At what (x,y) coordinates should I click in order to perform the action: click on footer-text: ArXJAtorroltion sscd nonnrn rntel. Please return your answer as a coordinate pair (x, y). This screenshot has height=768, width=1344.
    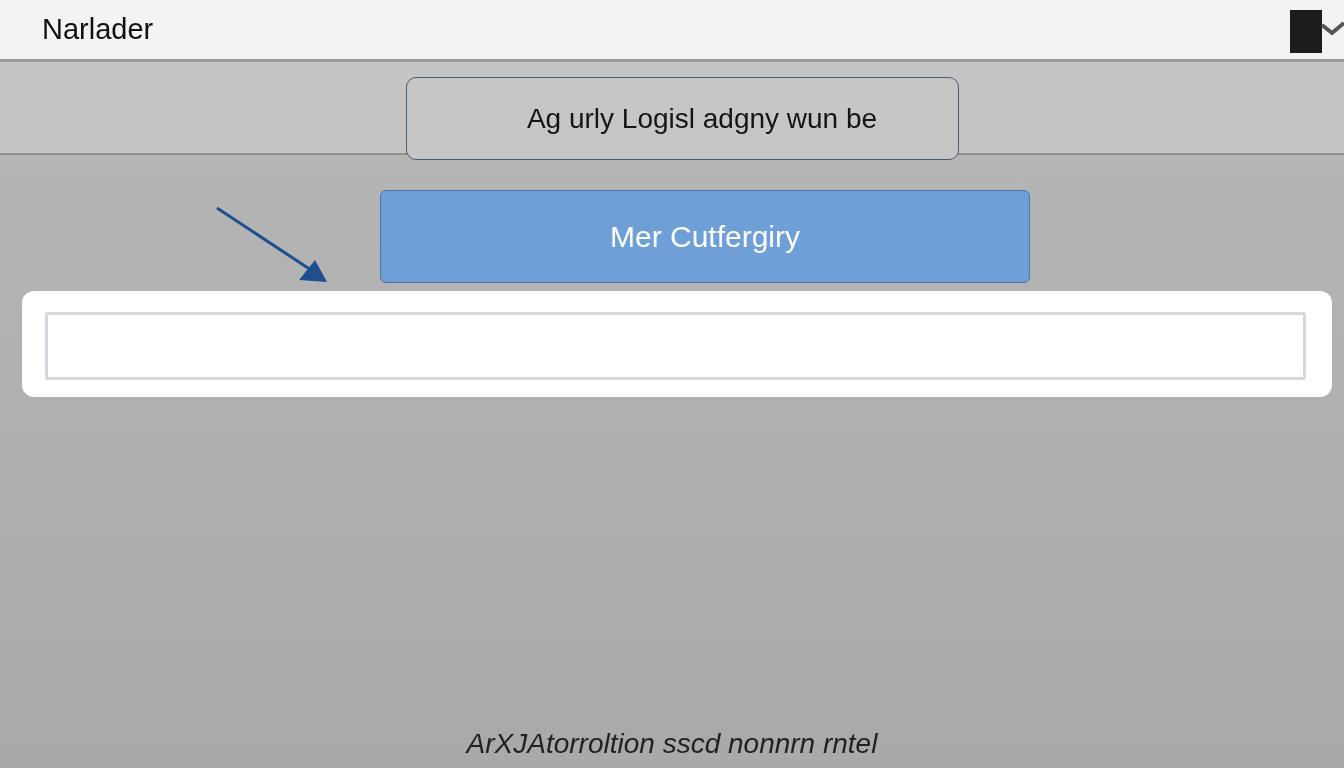
    Looking at the image, I should click on (672, 744).